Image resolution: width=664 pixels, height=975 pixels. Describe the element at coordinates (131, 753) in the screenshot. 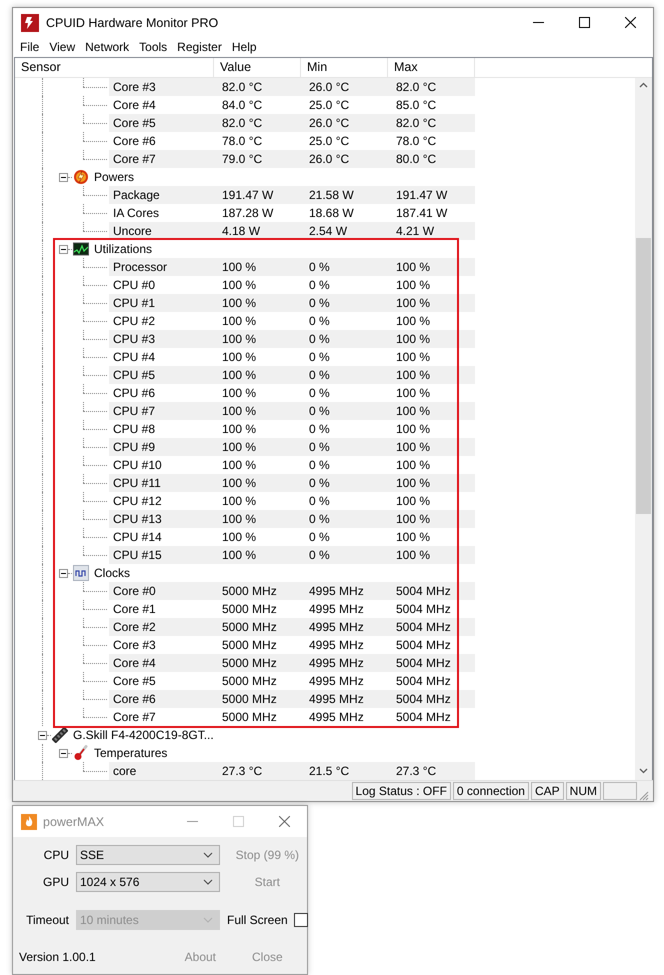

I see `sensor-group: Temperatures` at that location.